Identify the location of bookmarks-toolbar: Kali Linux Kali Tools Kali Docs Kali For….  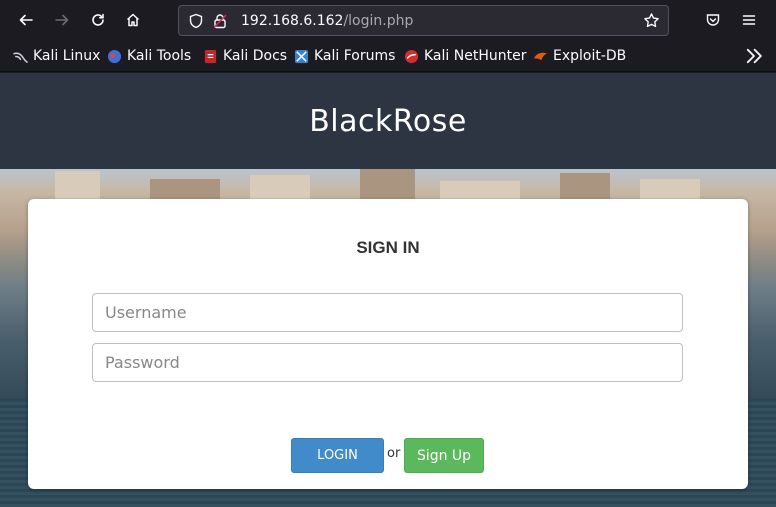
(388, 56).